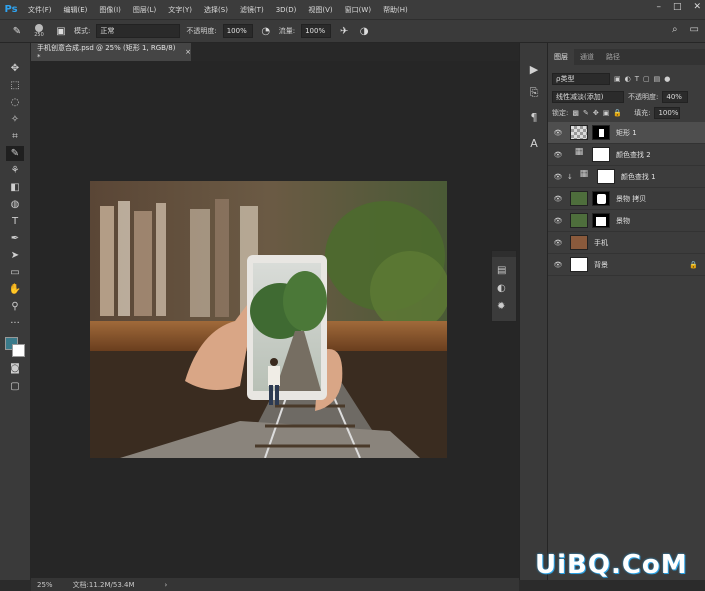  What do you see at coordinates (501, 306) in the screenshot?
I see `styles-icon: ✹` at bounding box center [501, 306].